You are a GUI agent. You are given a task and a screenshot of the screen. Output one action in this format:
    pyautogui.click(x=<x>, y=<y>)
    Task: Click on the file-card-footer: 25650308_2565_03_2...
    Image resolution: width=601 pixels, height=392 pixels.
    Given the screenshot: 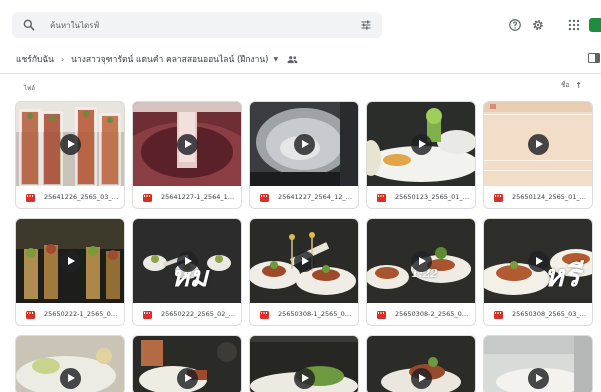 What is the action you would take?
    pyautogui.click(x=538, y=314)
    